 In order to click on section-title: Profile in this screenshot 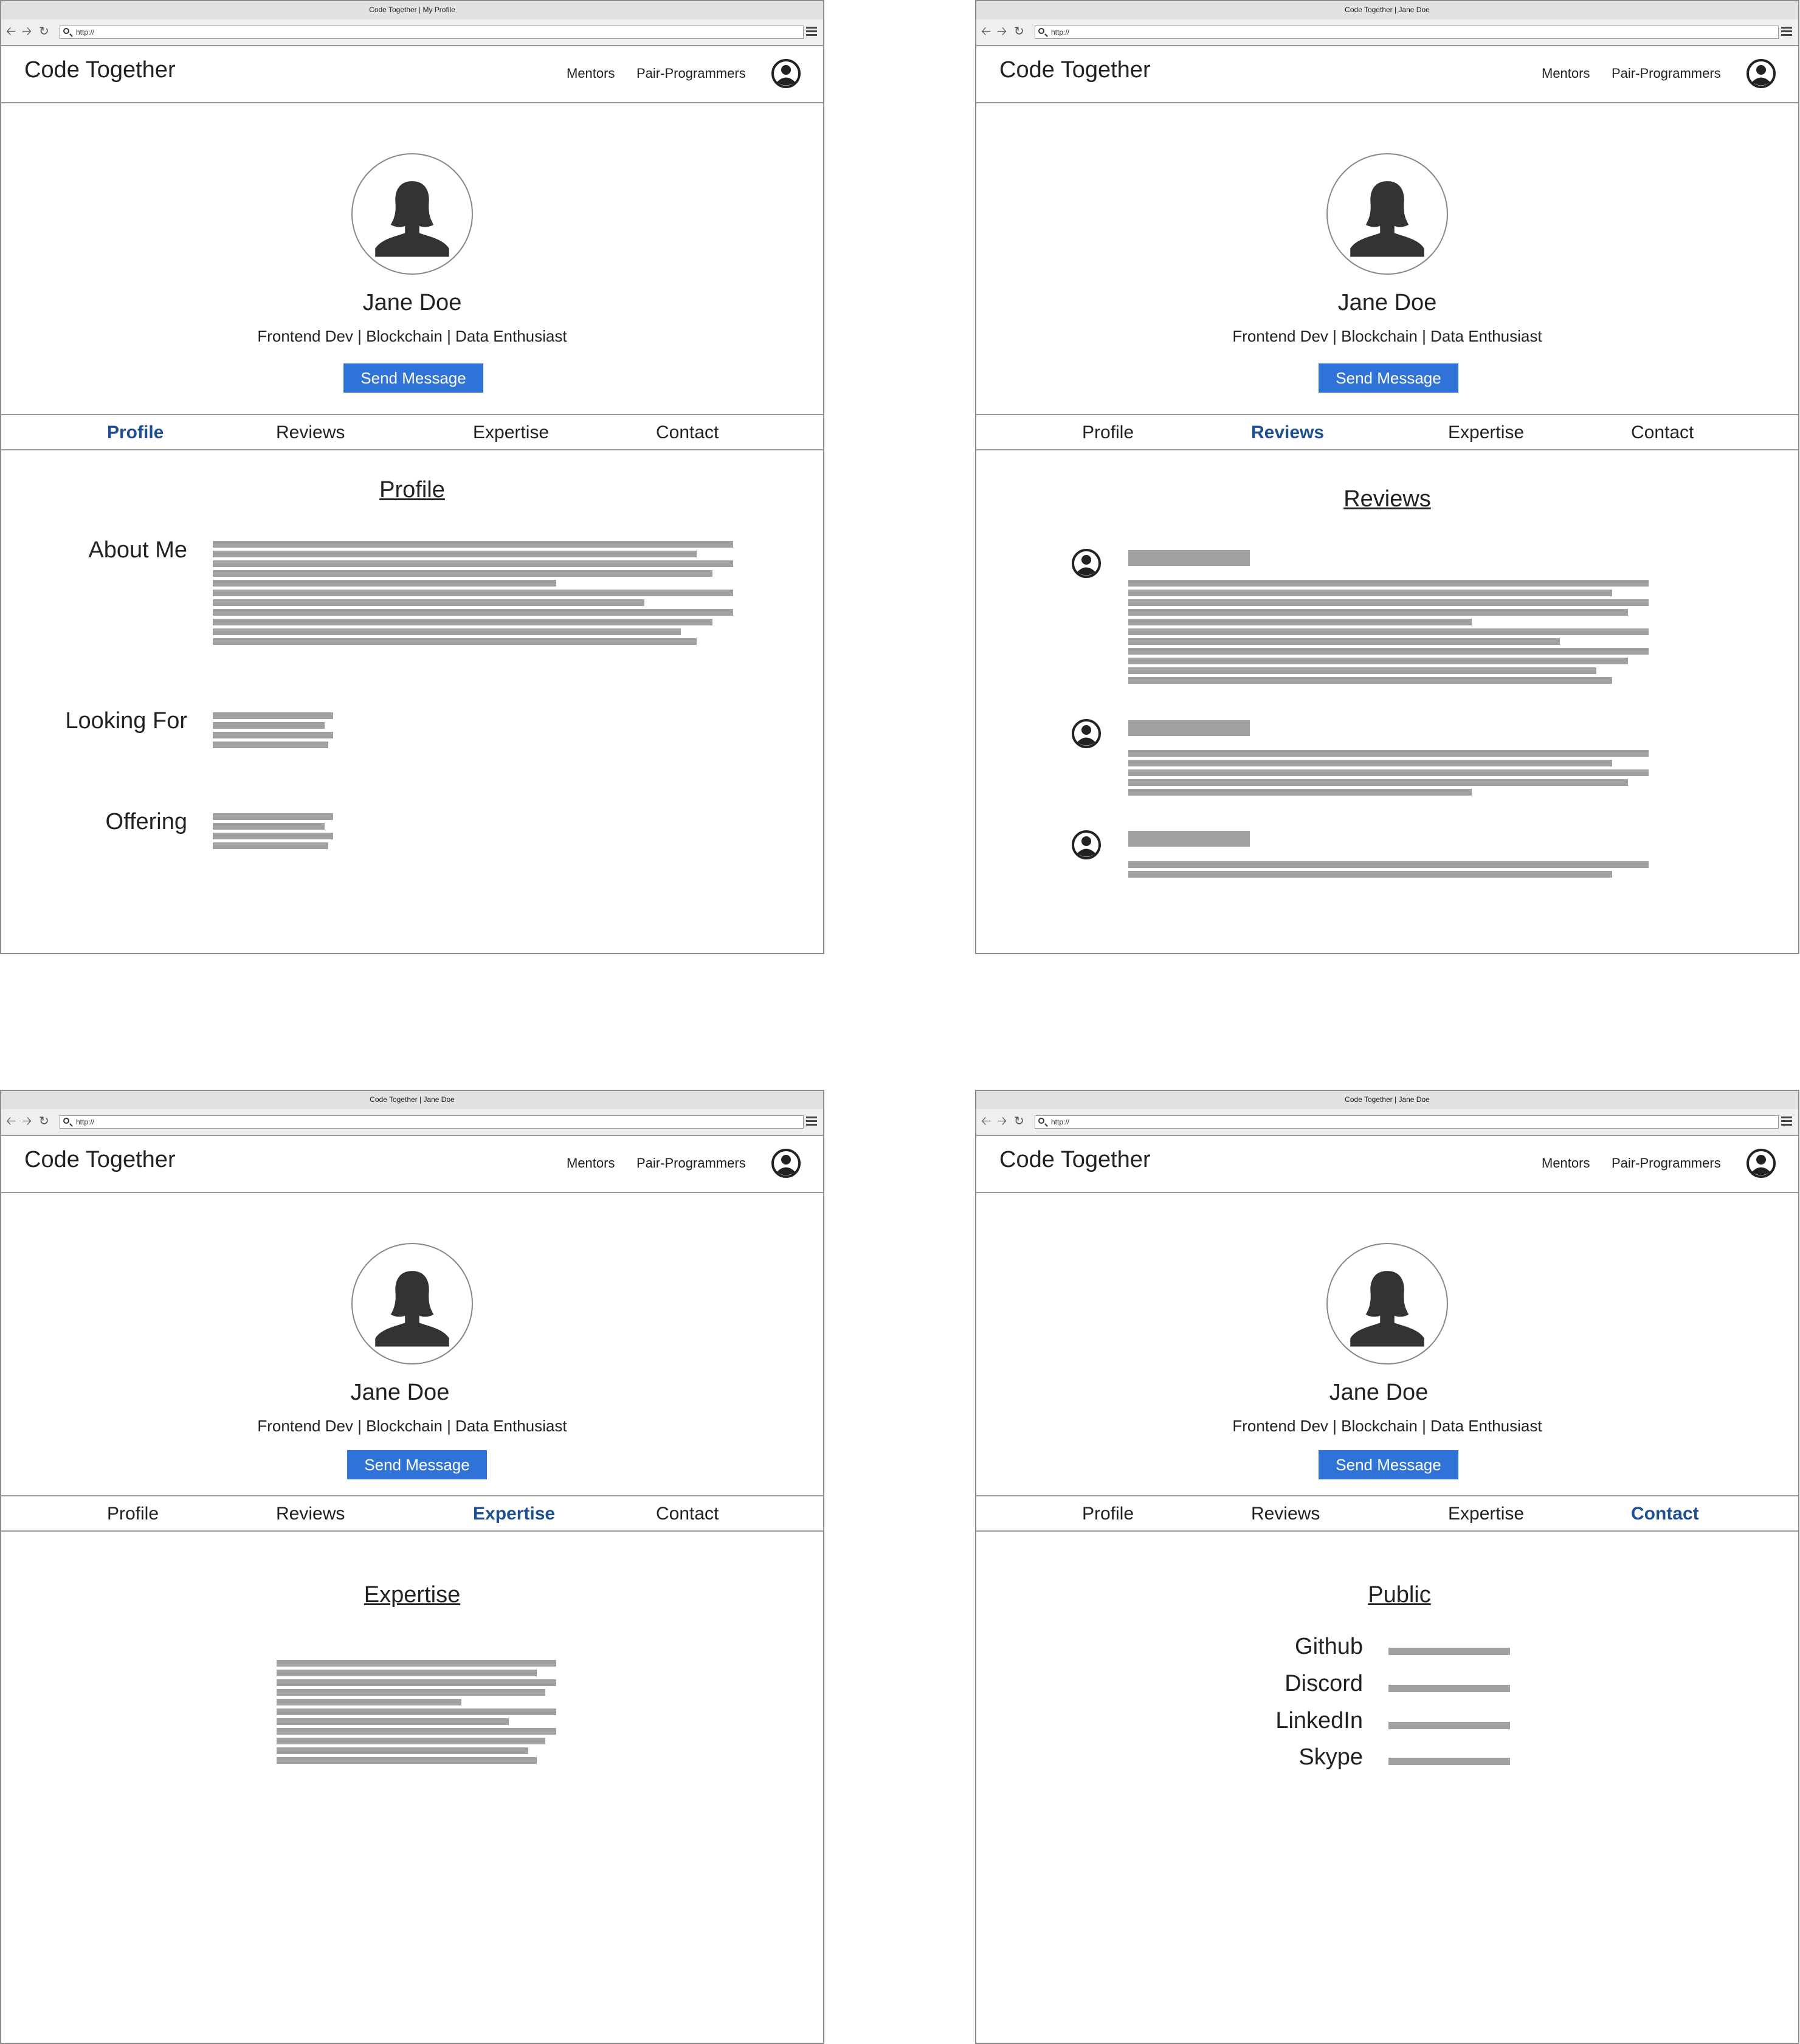, I will do `click(412, 490)`.